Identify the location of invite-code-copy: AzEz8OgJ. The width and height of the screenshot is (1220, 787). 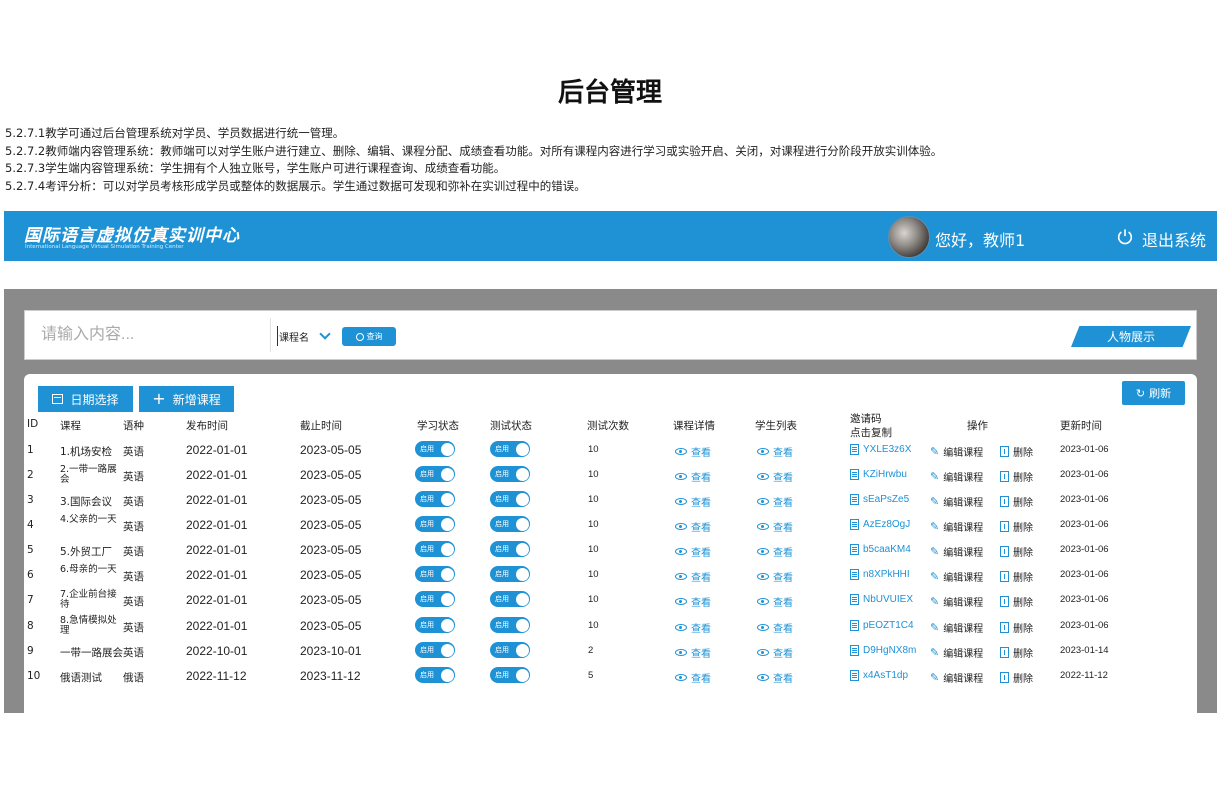
(880, 524).